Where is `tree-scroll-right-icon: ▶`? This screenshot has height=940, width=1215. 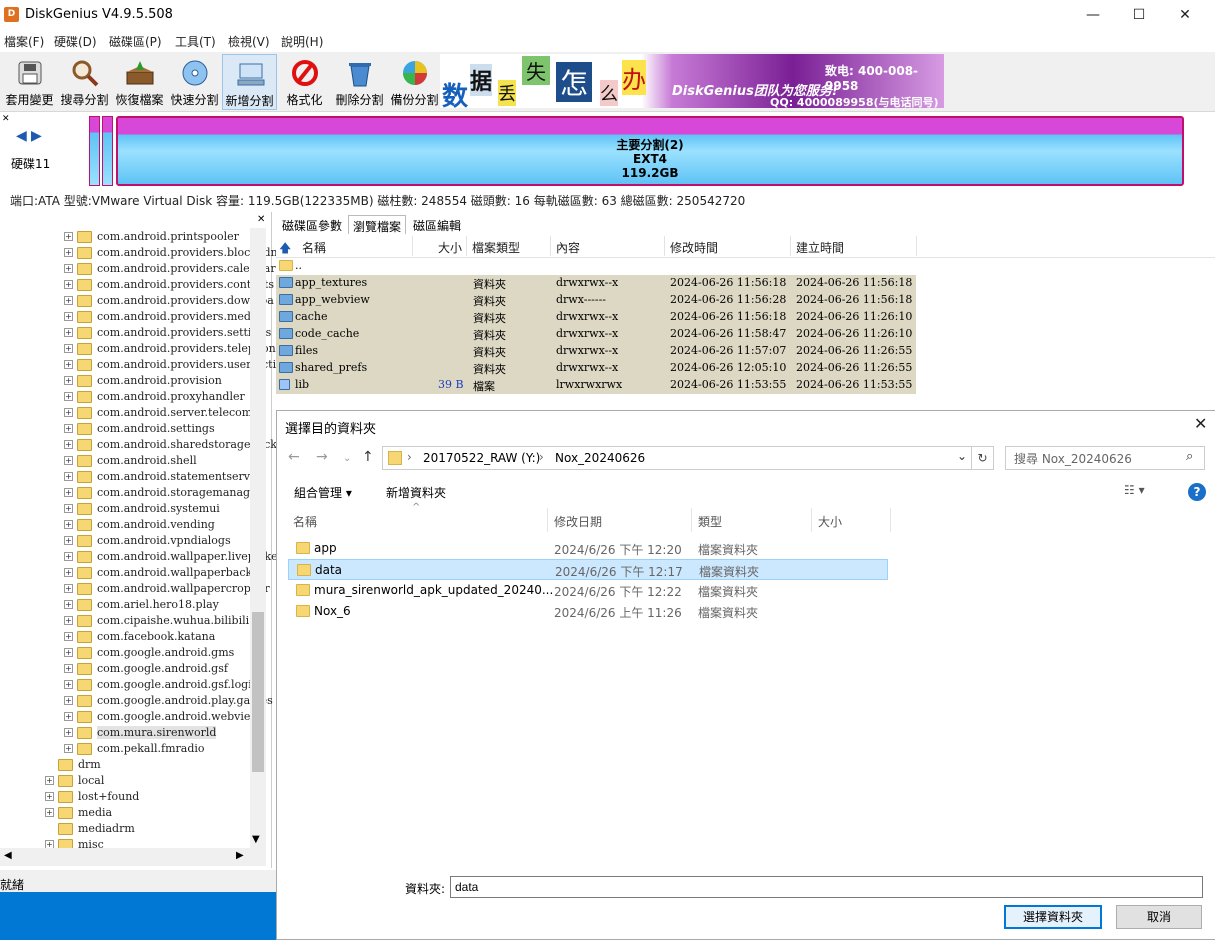 tree-scroll-right-icon: ▶ is located at coordinates (240, 855).